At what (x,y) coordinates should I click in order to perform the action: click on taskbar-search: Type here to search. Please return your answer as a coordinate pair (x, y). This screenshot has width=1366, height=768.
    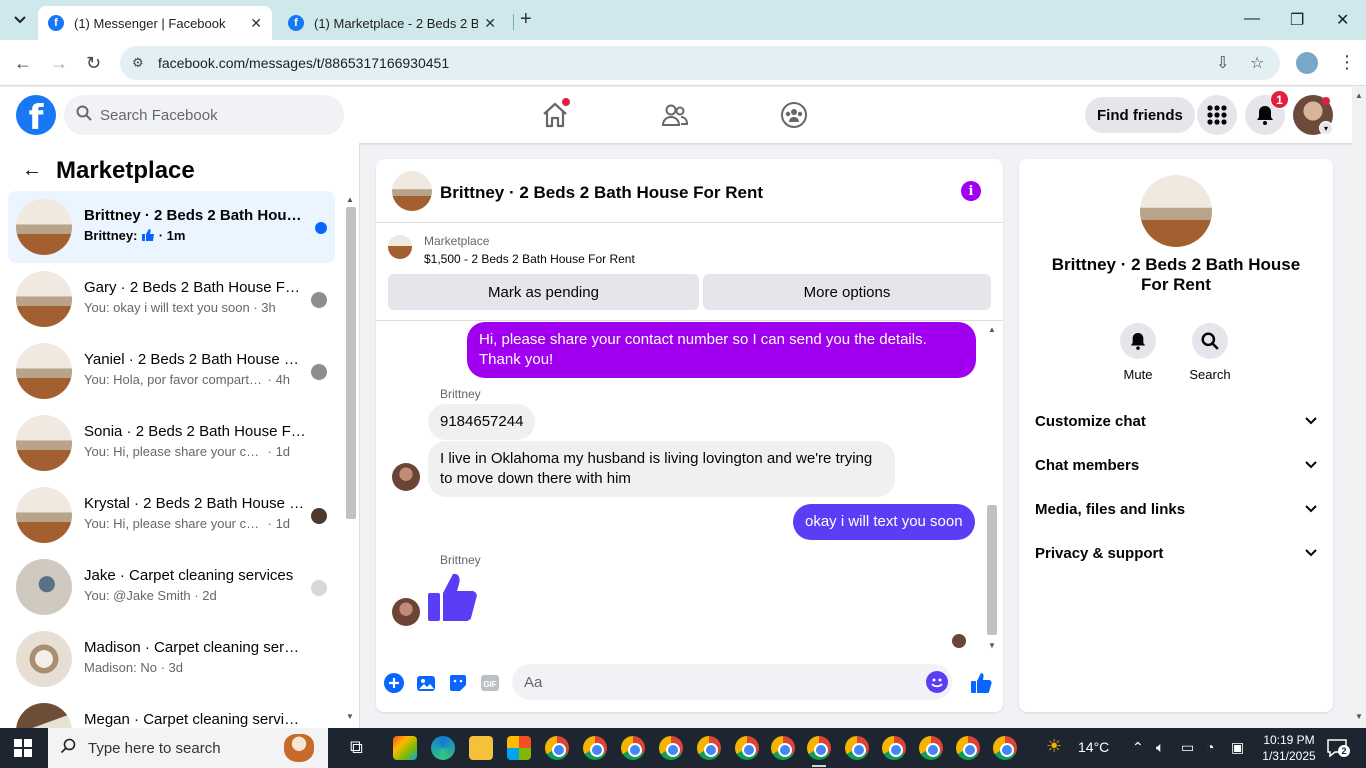
    Looking at the image, I should click on (188, 748).